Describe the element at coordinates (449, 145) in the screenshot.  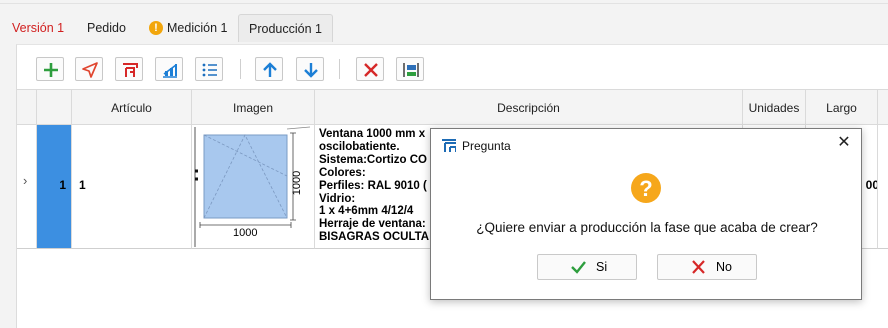
I see `app-logo-icon` at that location.